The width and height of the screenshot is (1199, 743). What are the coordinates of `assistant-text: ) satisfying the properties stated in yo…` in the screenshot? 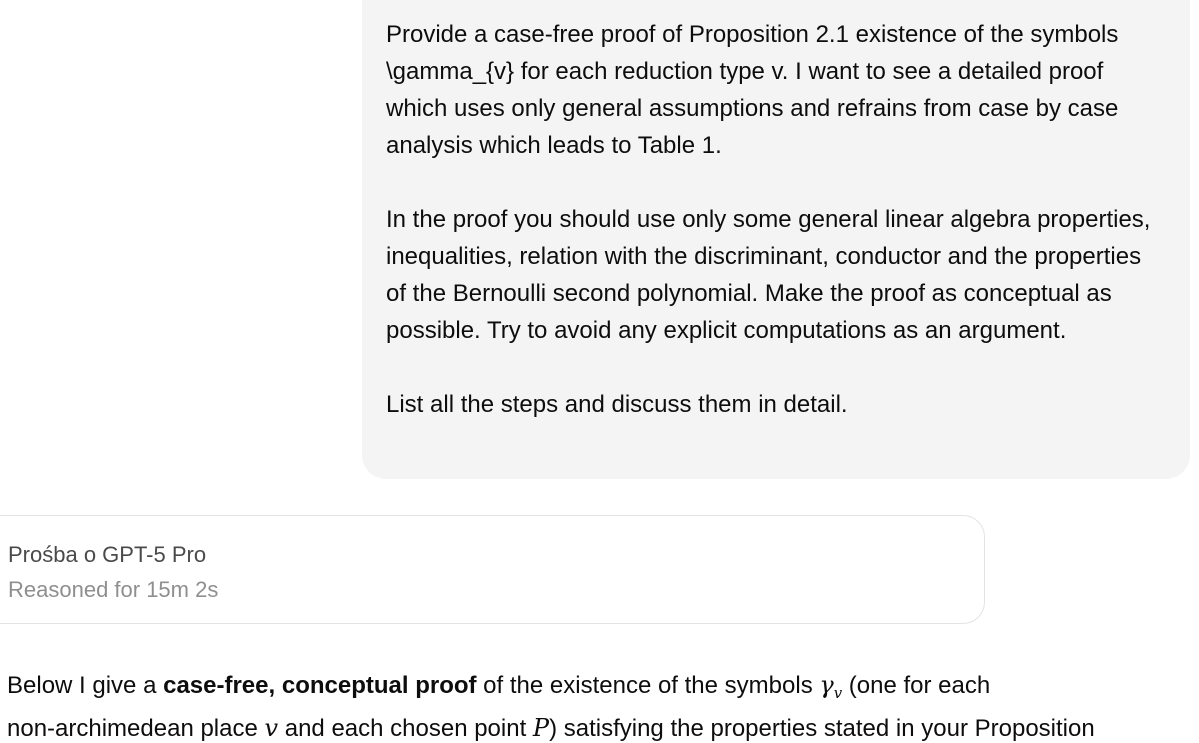 It's located at (822, 728).